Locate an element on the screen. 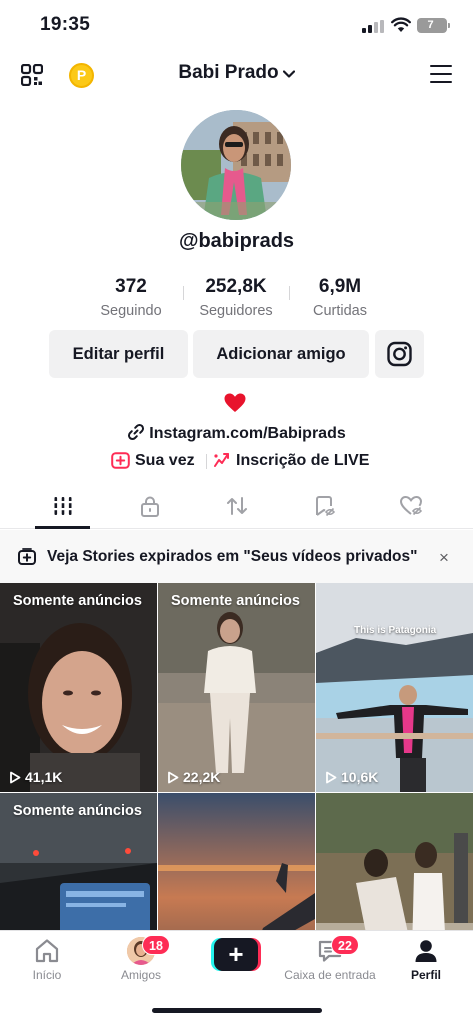 Image resolution: width=473 pixels, height=1024 pixels. wifi-icon is located at coordinates (401, 24).